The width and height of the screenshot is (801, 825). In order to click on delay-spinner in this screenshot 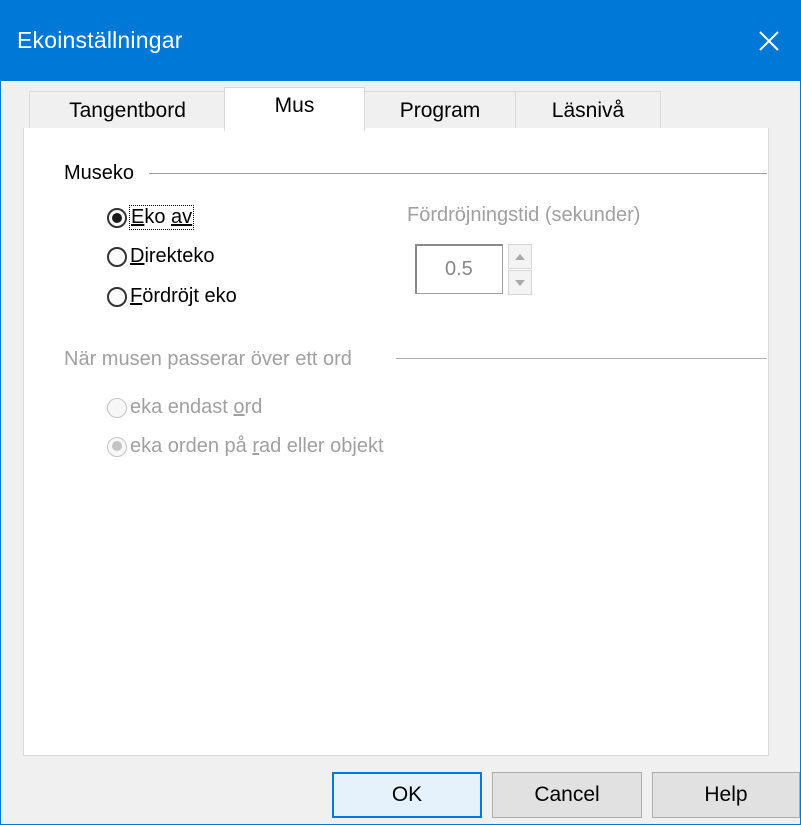, I will do `click(520, 270)`.